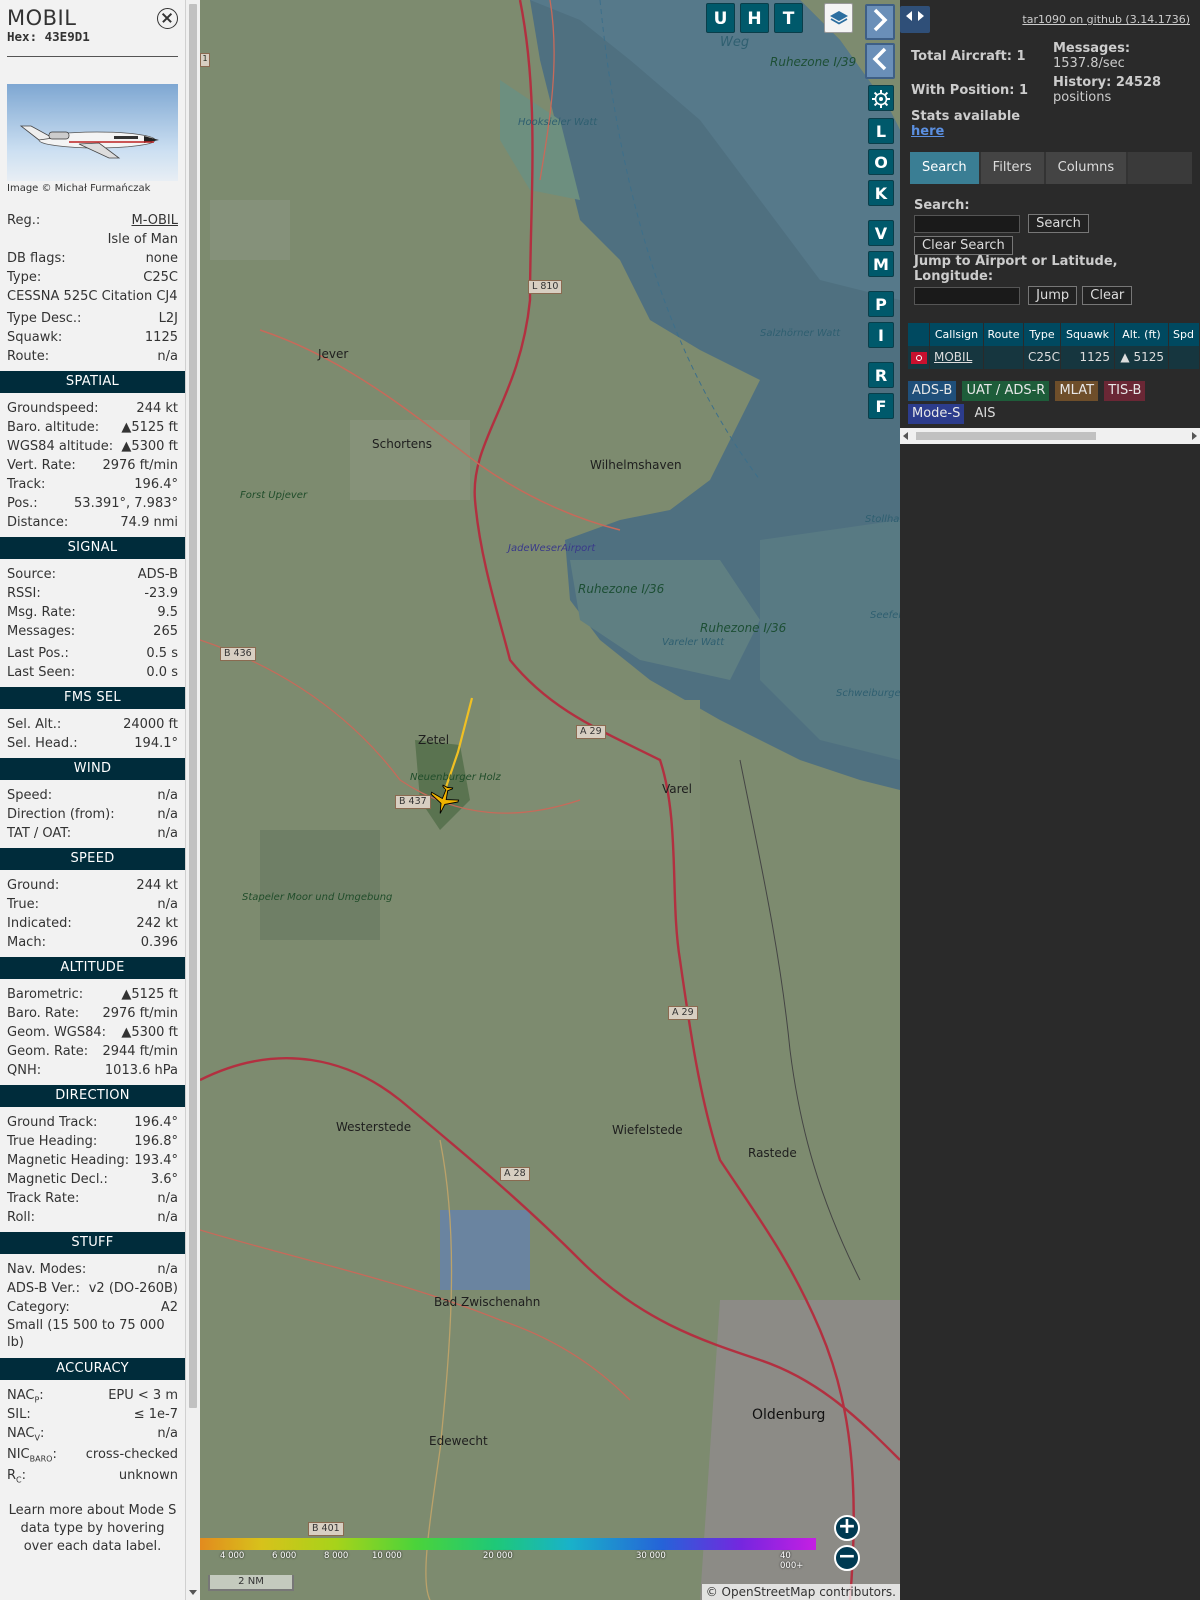 Image resolution: width=1200 pixels, height=1600 pixels. What do you see at coordinates (92, 28) in the screenshot?
I see `info-header: MOBIL Hex: 43E9D1` at bounding box center [92, 28].